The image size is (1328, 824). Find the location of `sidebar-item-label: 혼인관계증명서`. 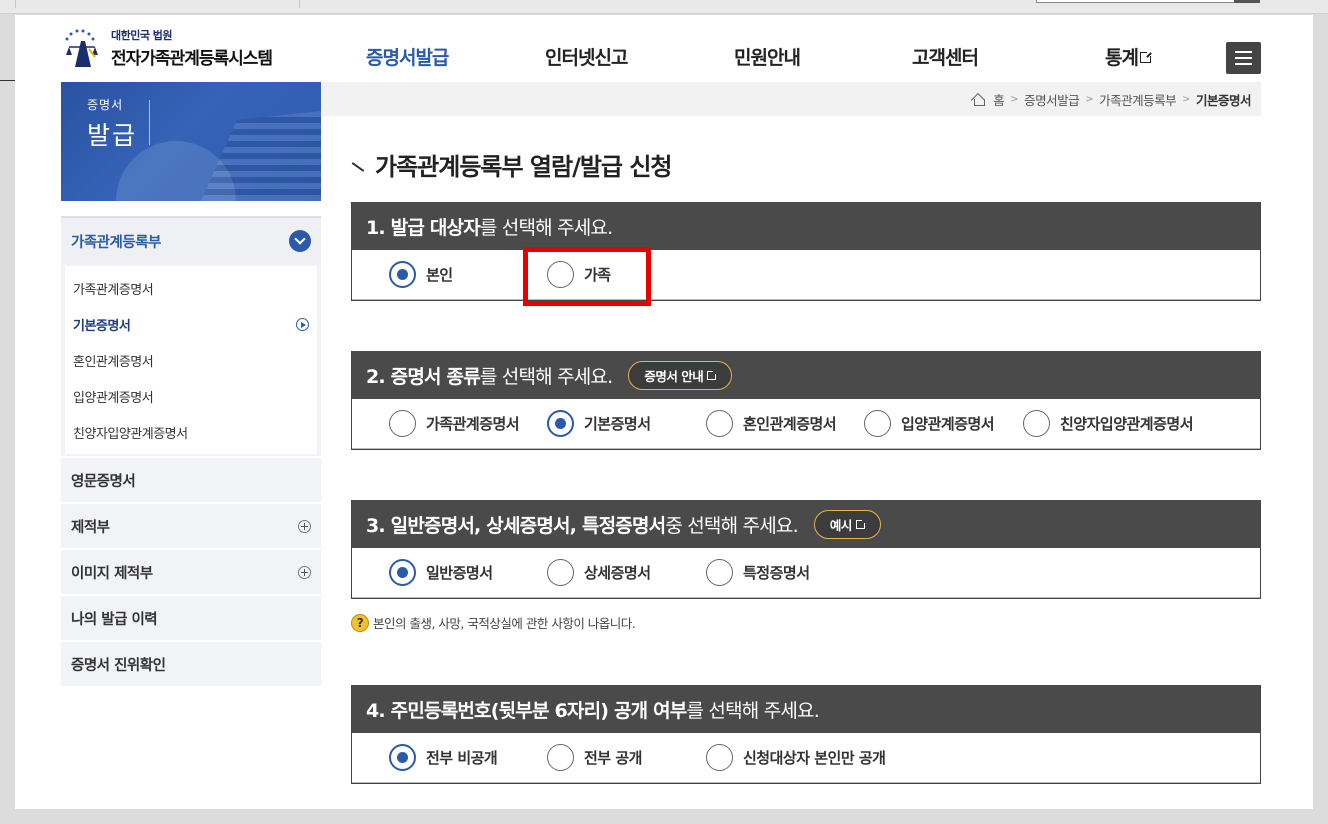

sidebar-item-label: 혼인관계증명서 is located at coordinates (113, 362).